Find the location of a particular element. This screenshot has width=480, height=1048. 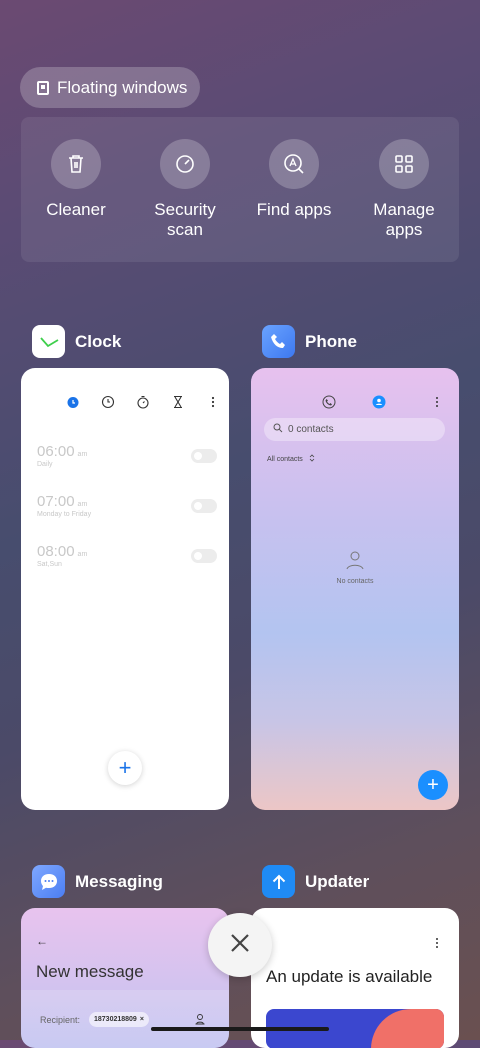

recipient-chip: 18730218809 × is located at coordinates (119, 1019).